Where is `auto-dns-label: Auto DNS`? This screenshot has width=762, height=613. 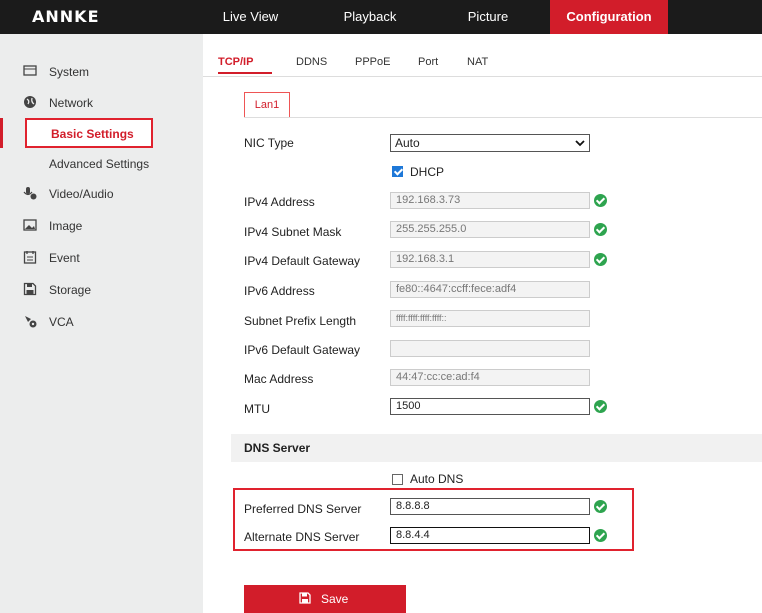
auto-dns-label: Auto DNS is located at coordinates (437, 479).